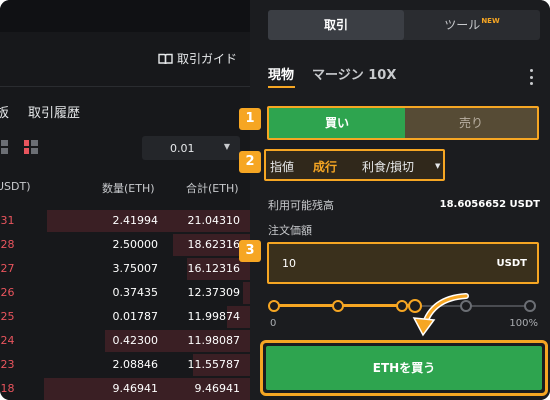  What do you see at coordinates (19, 147) in the screenshot?
I see `book-view-toggles` at bounding box center [19, 147].